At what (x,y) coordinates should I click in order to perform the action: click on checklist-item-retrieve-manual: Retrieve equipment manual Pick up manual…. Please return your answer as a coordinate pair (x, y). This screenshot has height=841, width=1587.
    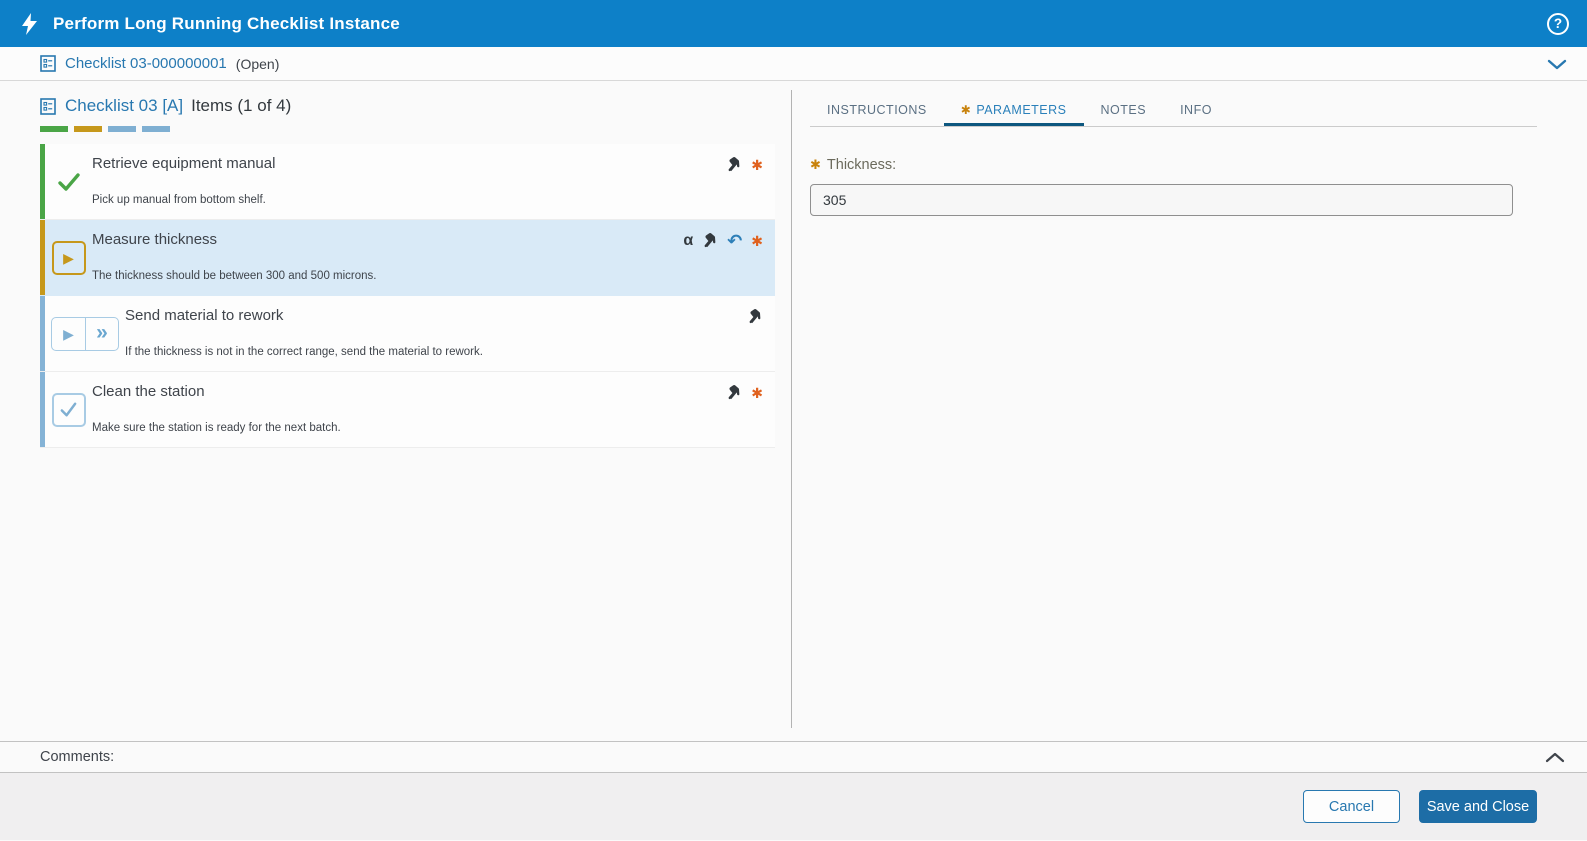
    Looking at the image, I should click on (407, 182).